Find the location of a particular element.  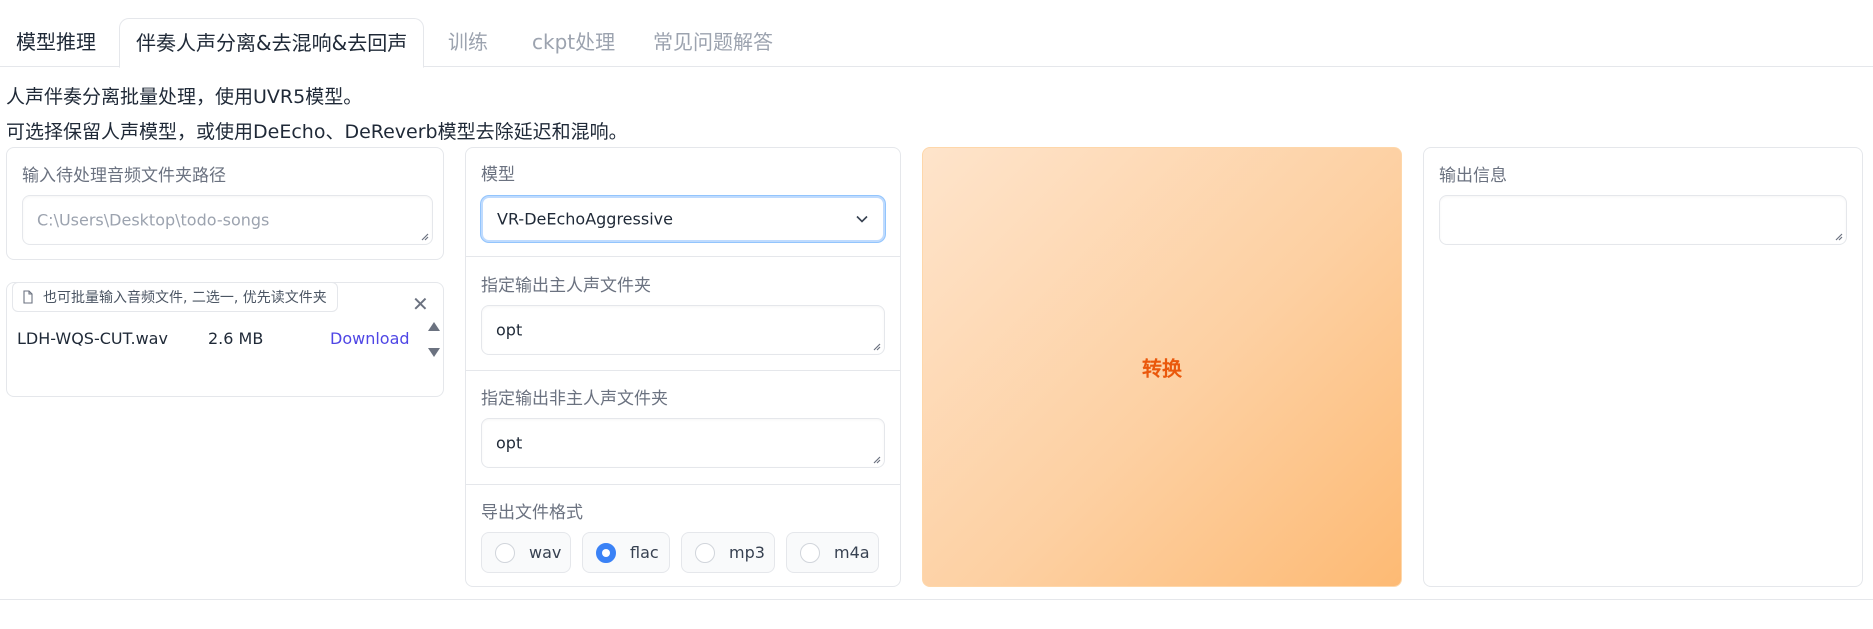

convert-button-label: 转换 is located at coordinates (1162, 368).